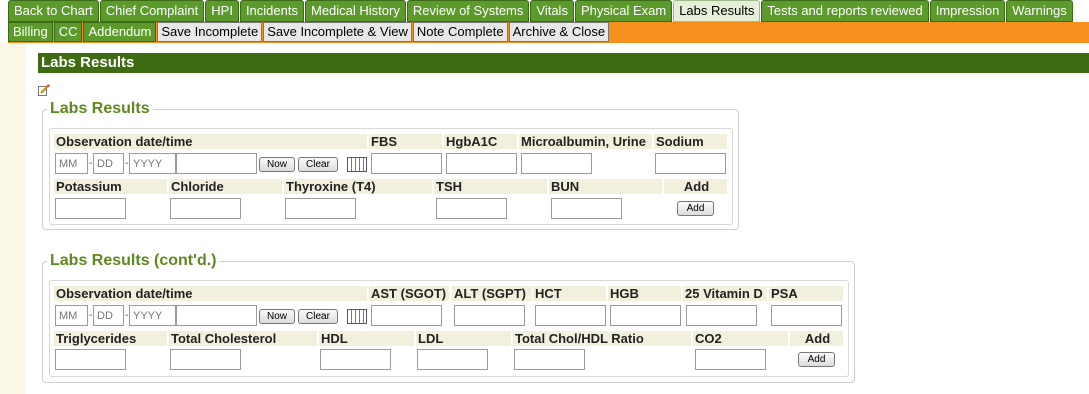 This screenshot has height=394, width=1089. Describe the element at coordinates (463, 338) in the screenshot. I see `ldl-label: LDL` at that location.